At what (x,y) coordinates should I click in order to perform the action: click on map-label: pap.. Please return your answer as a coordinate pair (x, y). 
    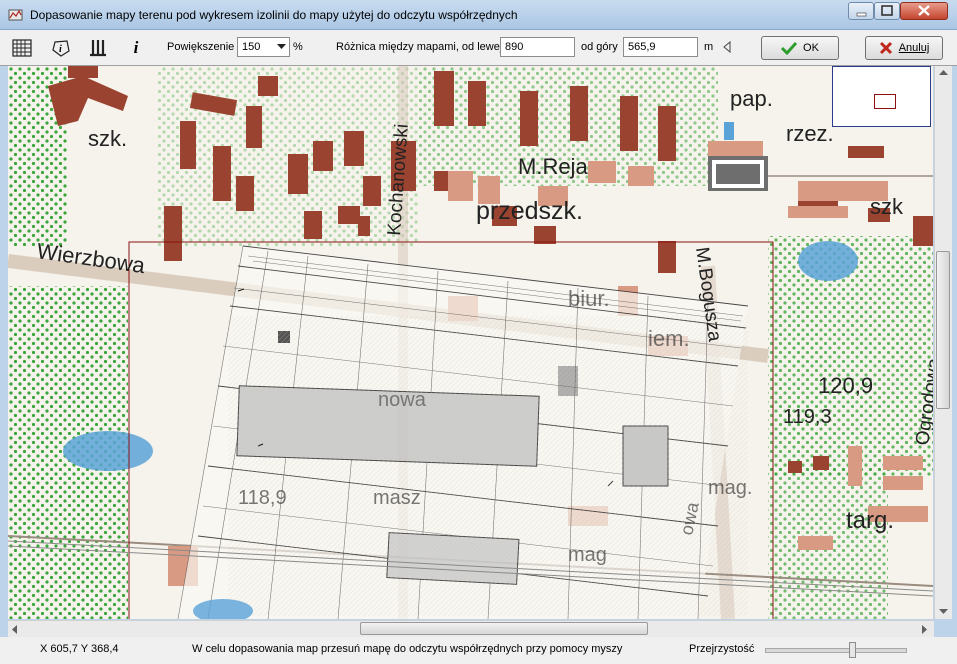
    Looking at the image, I should click on (751, 98).